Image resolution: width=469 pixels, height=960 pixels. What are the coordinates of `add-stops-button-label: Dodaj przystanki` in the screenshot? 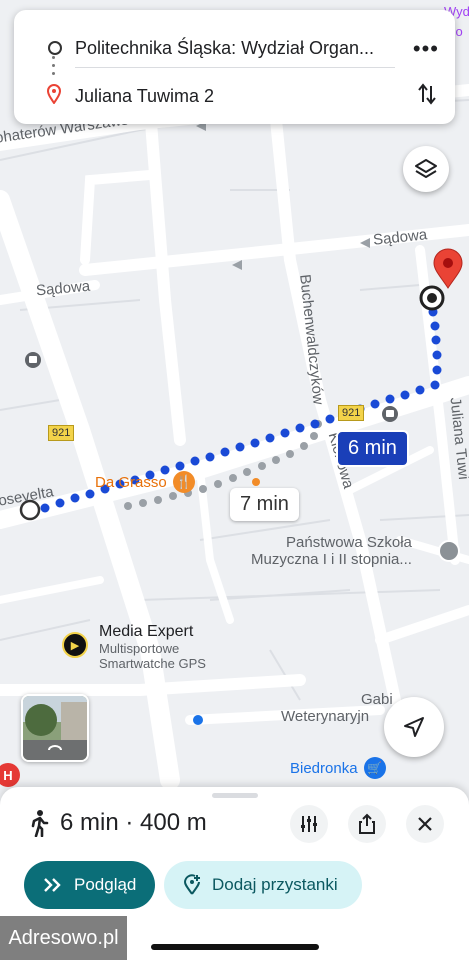 It's located at (275, 884).